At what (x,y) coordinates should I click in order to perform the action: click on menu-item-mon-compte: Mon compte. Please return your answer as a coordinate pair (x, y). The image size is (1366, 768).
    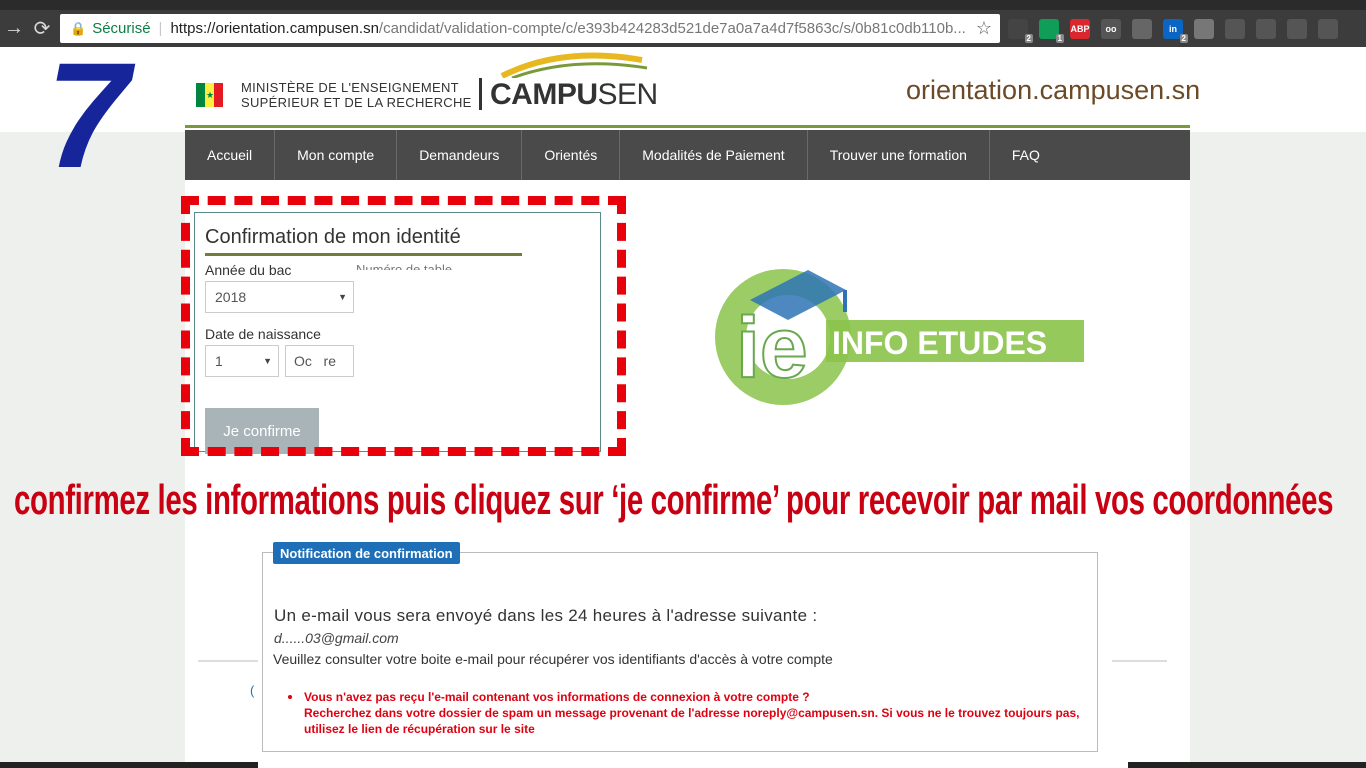
    Looking at the image, I should click on (336, 155).